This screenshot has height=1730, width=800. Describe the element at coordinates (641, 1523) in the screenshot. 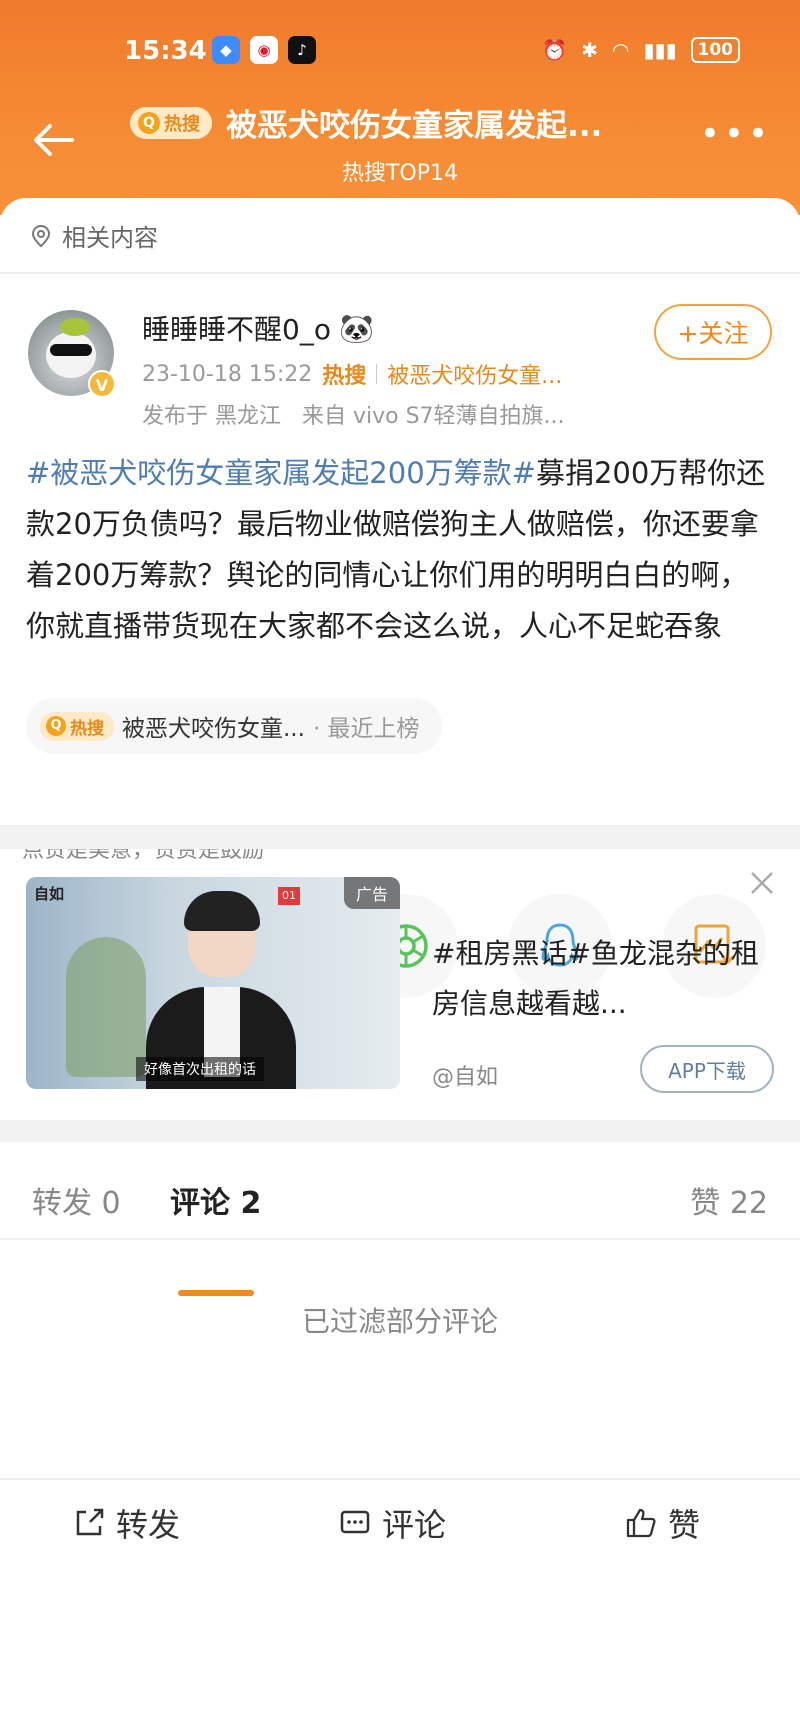

I see `thumbs-up-icon` at that location.